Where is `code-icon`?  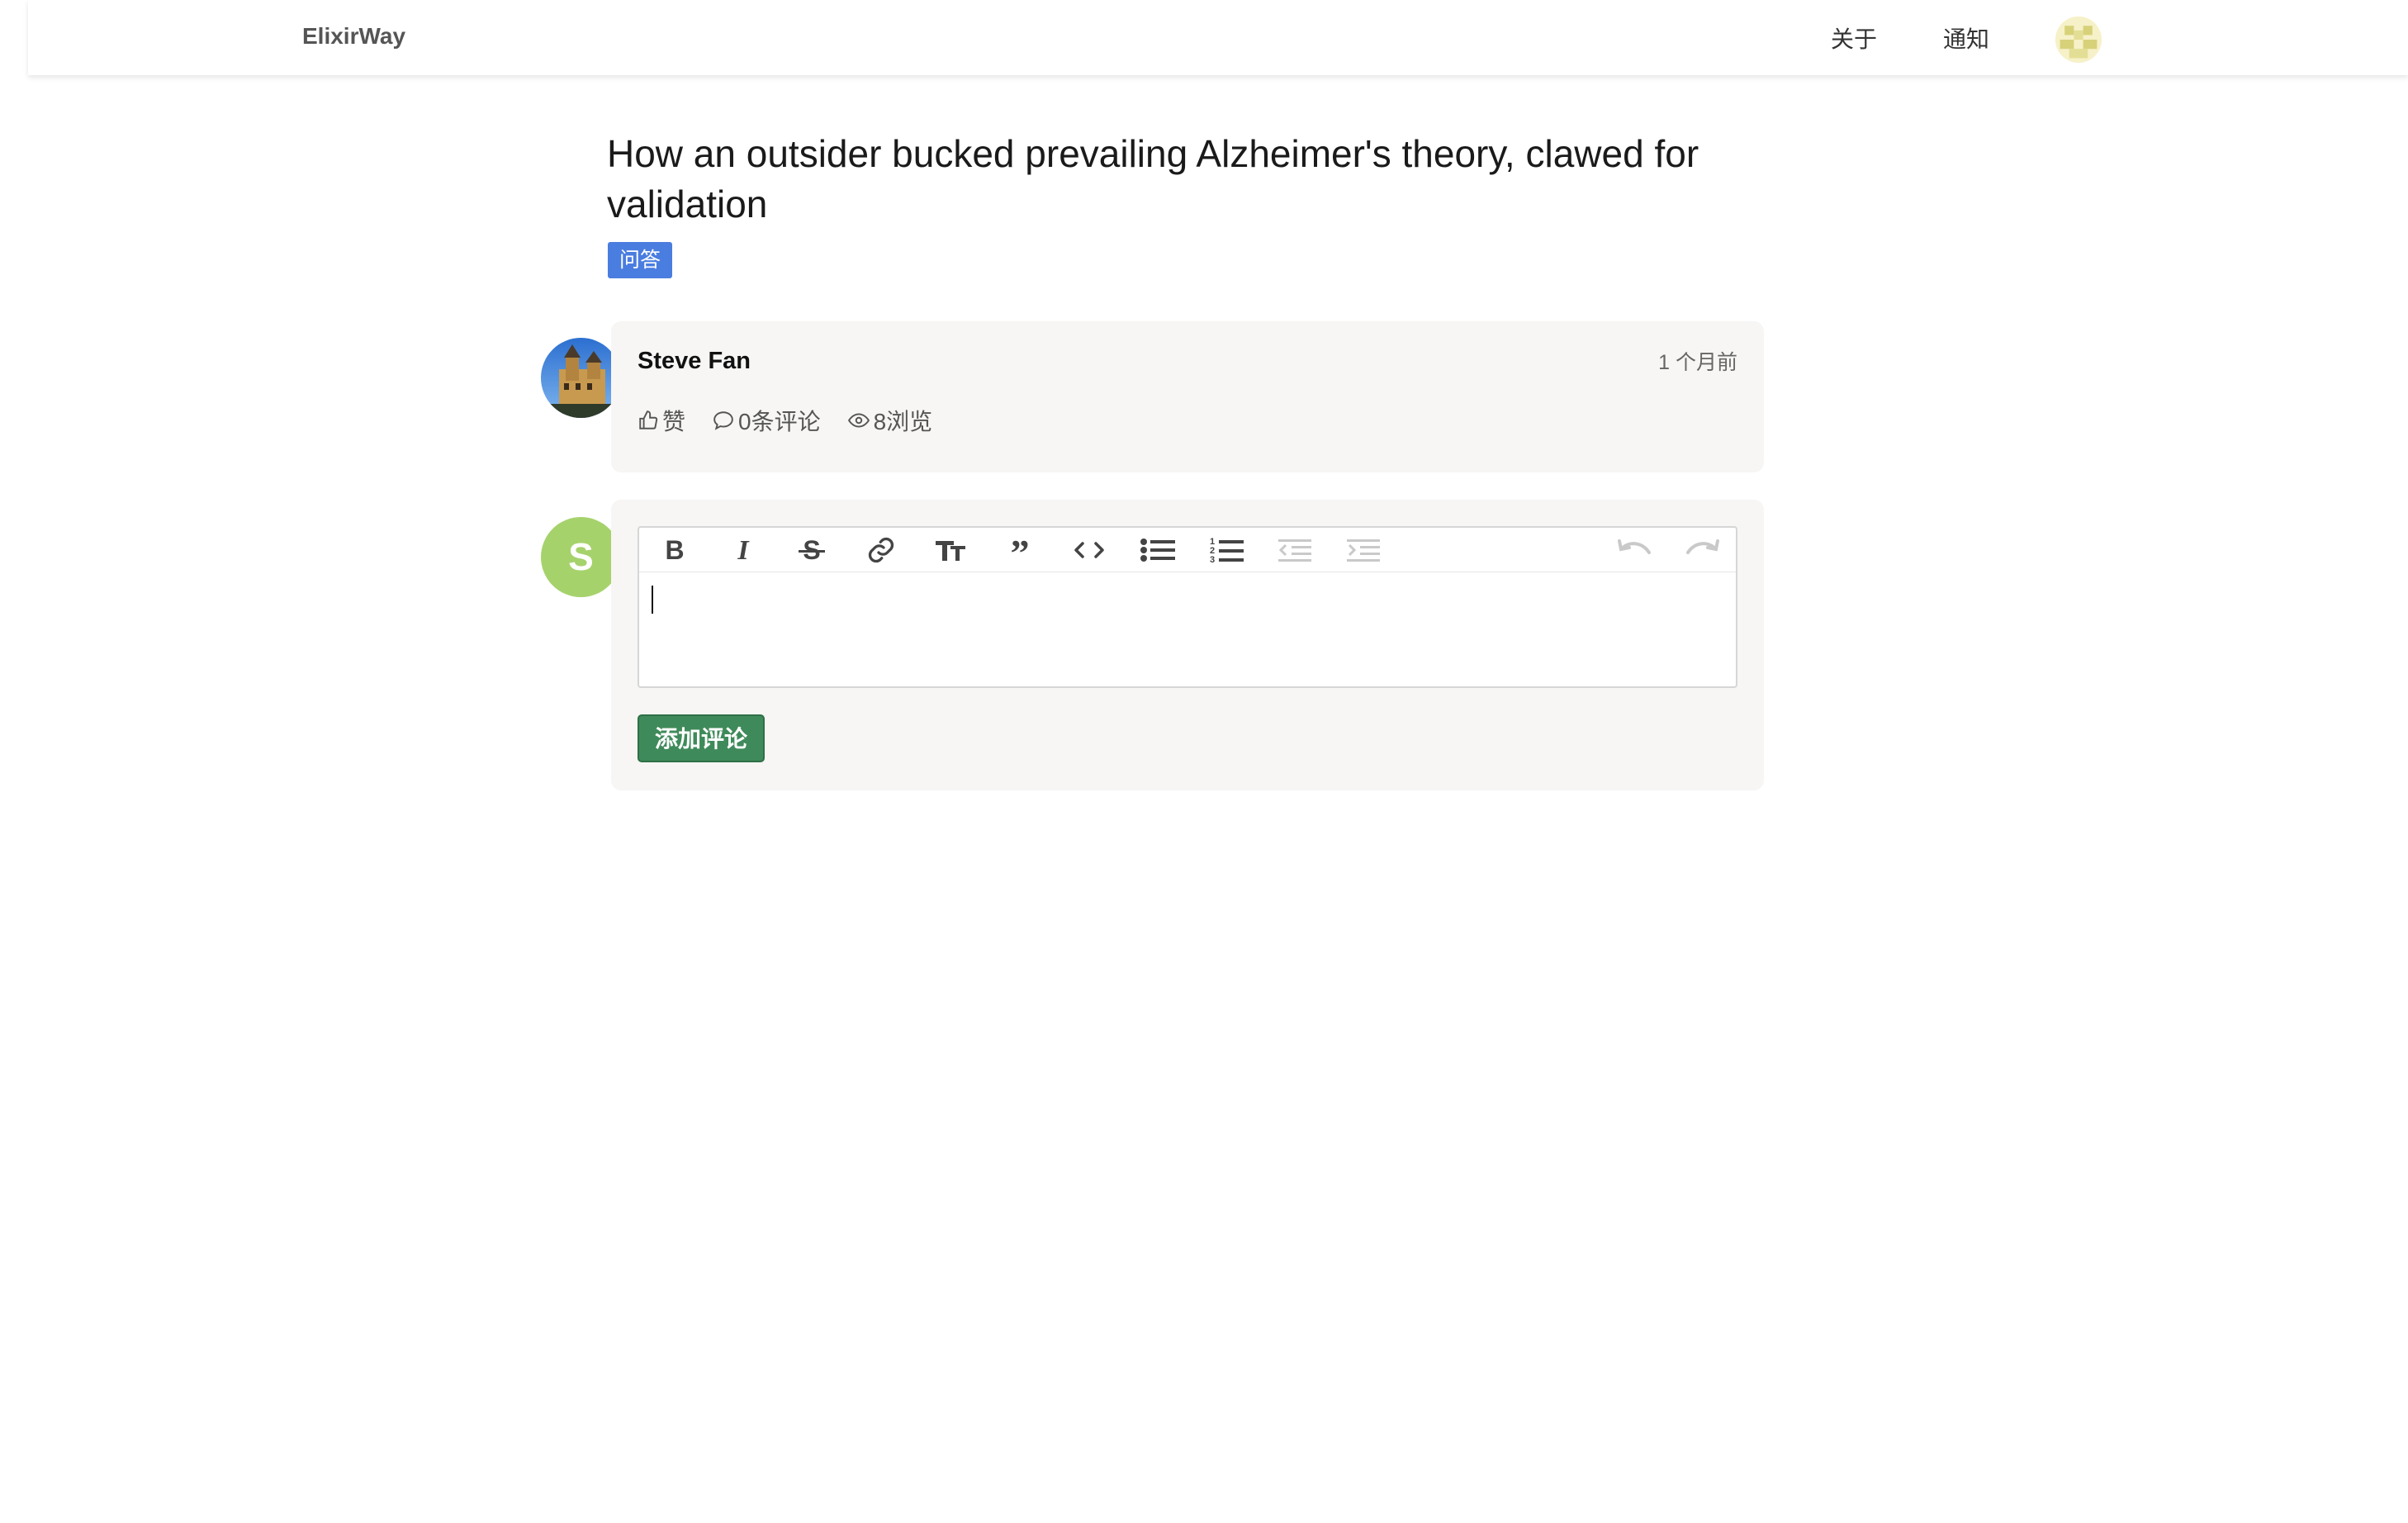
code-icon is located at coordinates (1089, 550).